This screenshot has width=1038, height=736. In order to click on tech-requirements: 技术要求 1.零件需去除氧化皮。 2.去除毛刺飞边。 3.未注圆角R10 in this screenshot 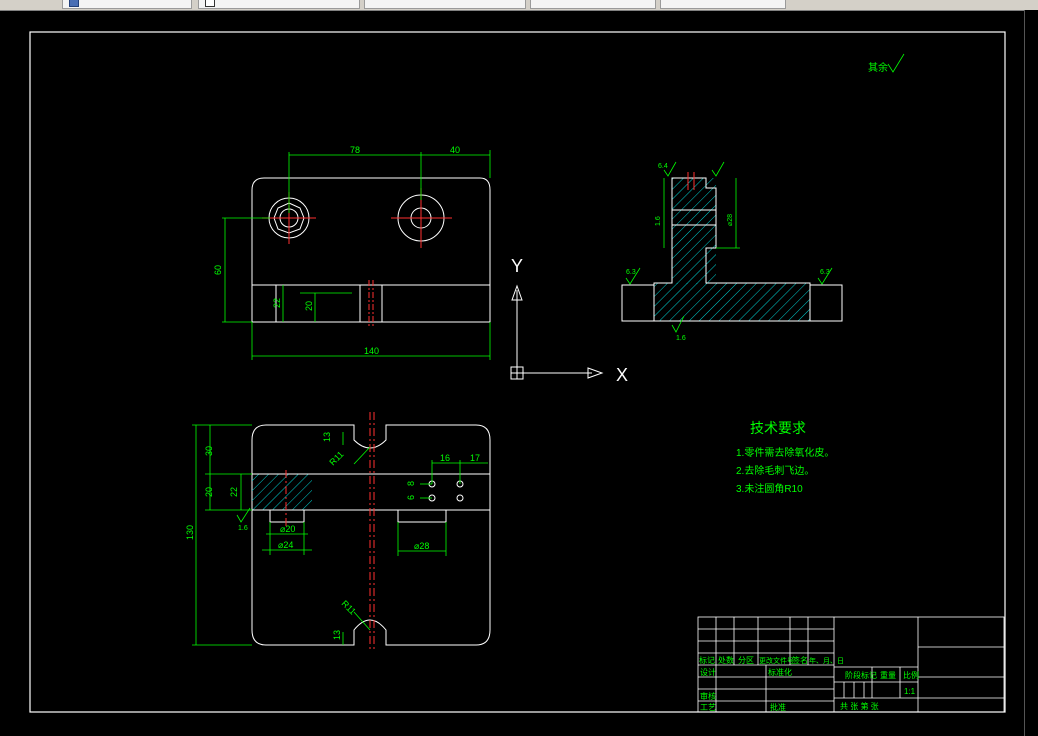, I will do `click(785, 457)`.